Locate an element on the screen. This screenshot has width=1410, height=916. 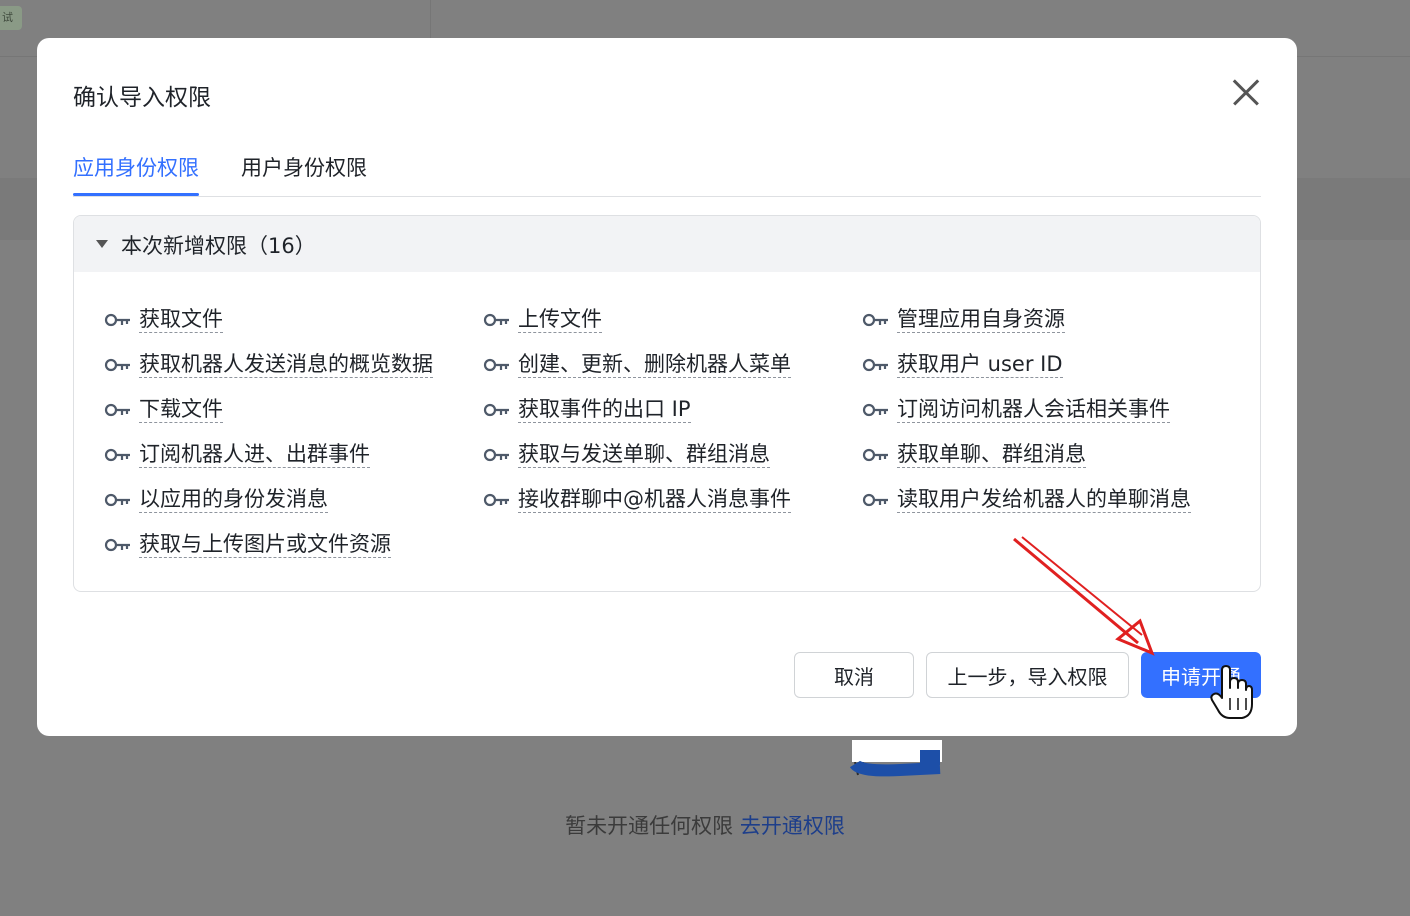
permission-item: 接收群聊中@机器人消息事件 is located at coordinates (637, 500).